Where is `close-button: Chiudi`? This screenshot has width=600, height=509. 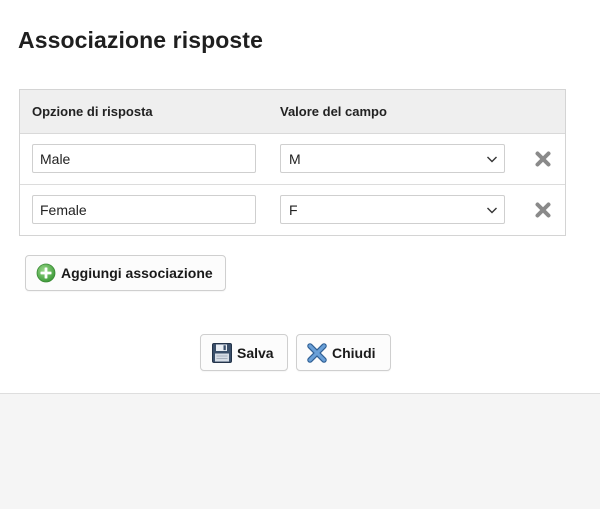 close-button: Chiudi is located at coordinates (343, 352).